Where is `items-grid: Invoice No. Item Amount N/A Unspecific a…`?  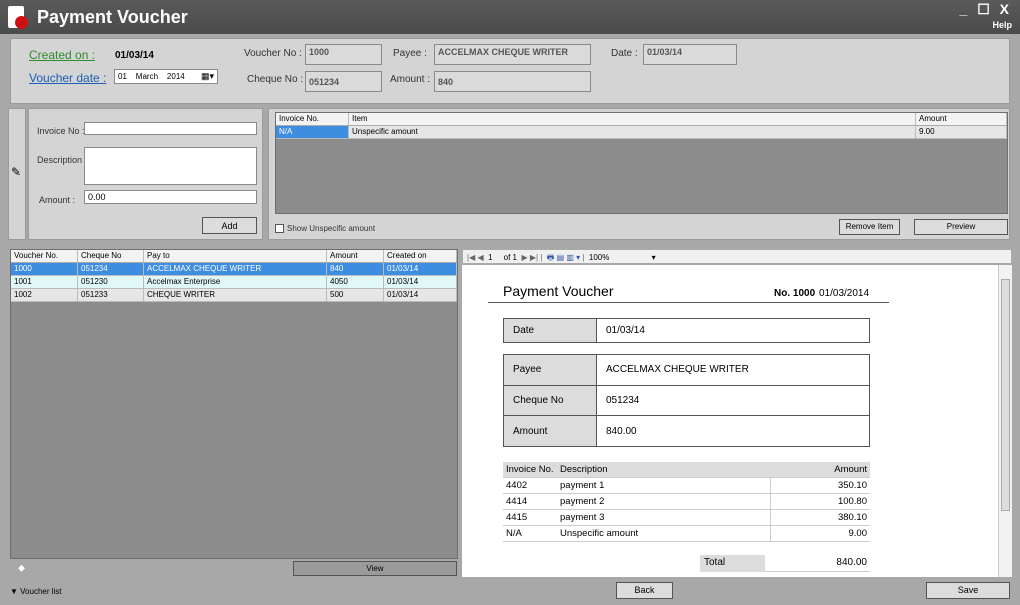
items-grid: Invoice No. Item Amount N/A Unspecific a… is located at coordinates (641, 163).